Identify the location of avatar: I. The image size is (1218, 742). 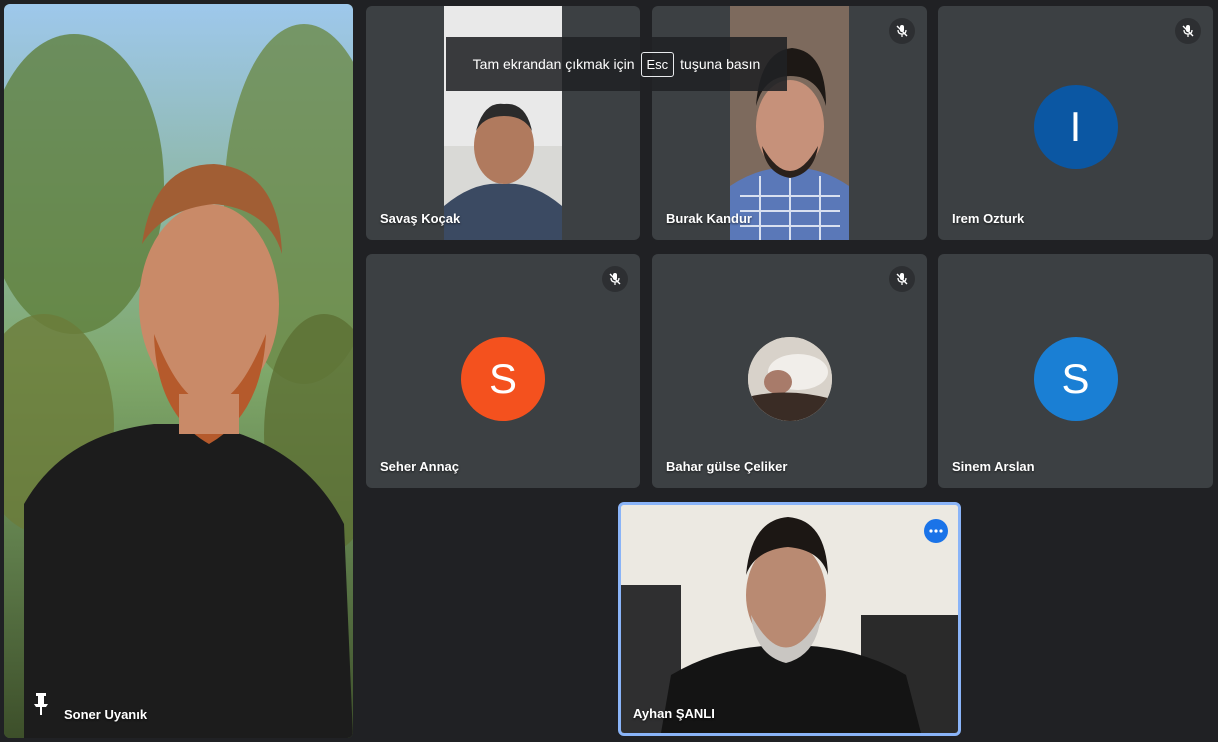
(1075, 127).